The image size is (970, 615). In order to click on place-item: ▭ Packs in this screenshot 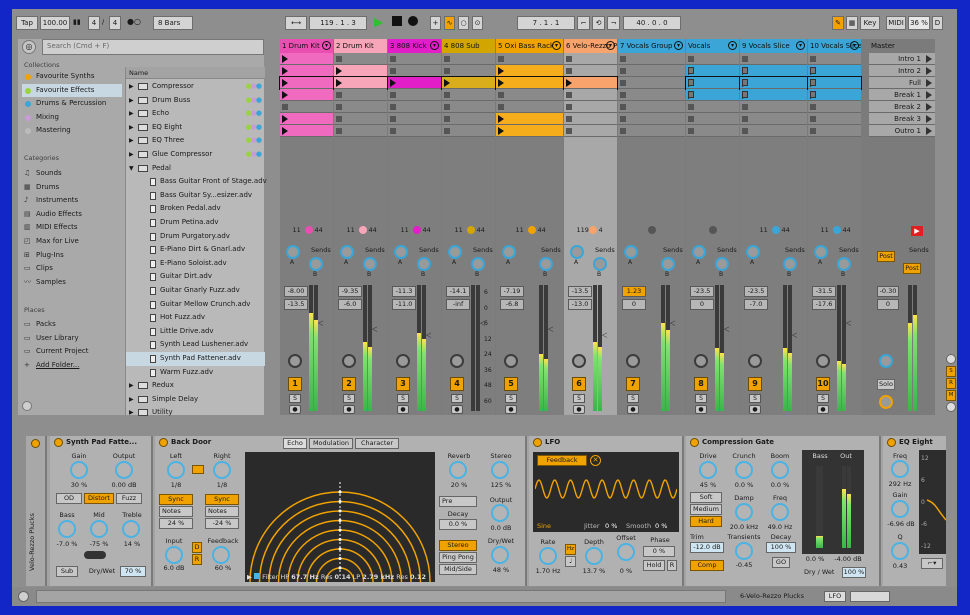, I will do `click(72, 324)`.